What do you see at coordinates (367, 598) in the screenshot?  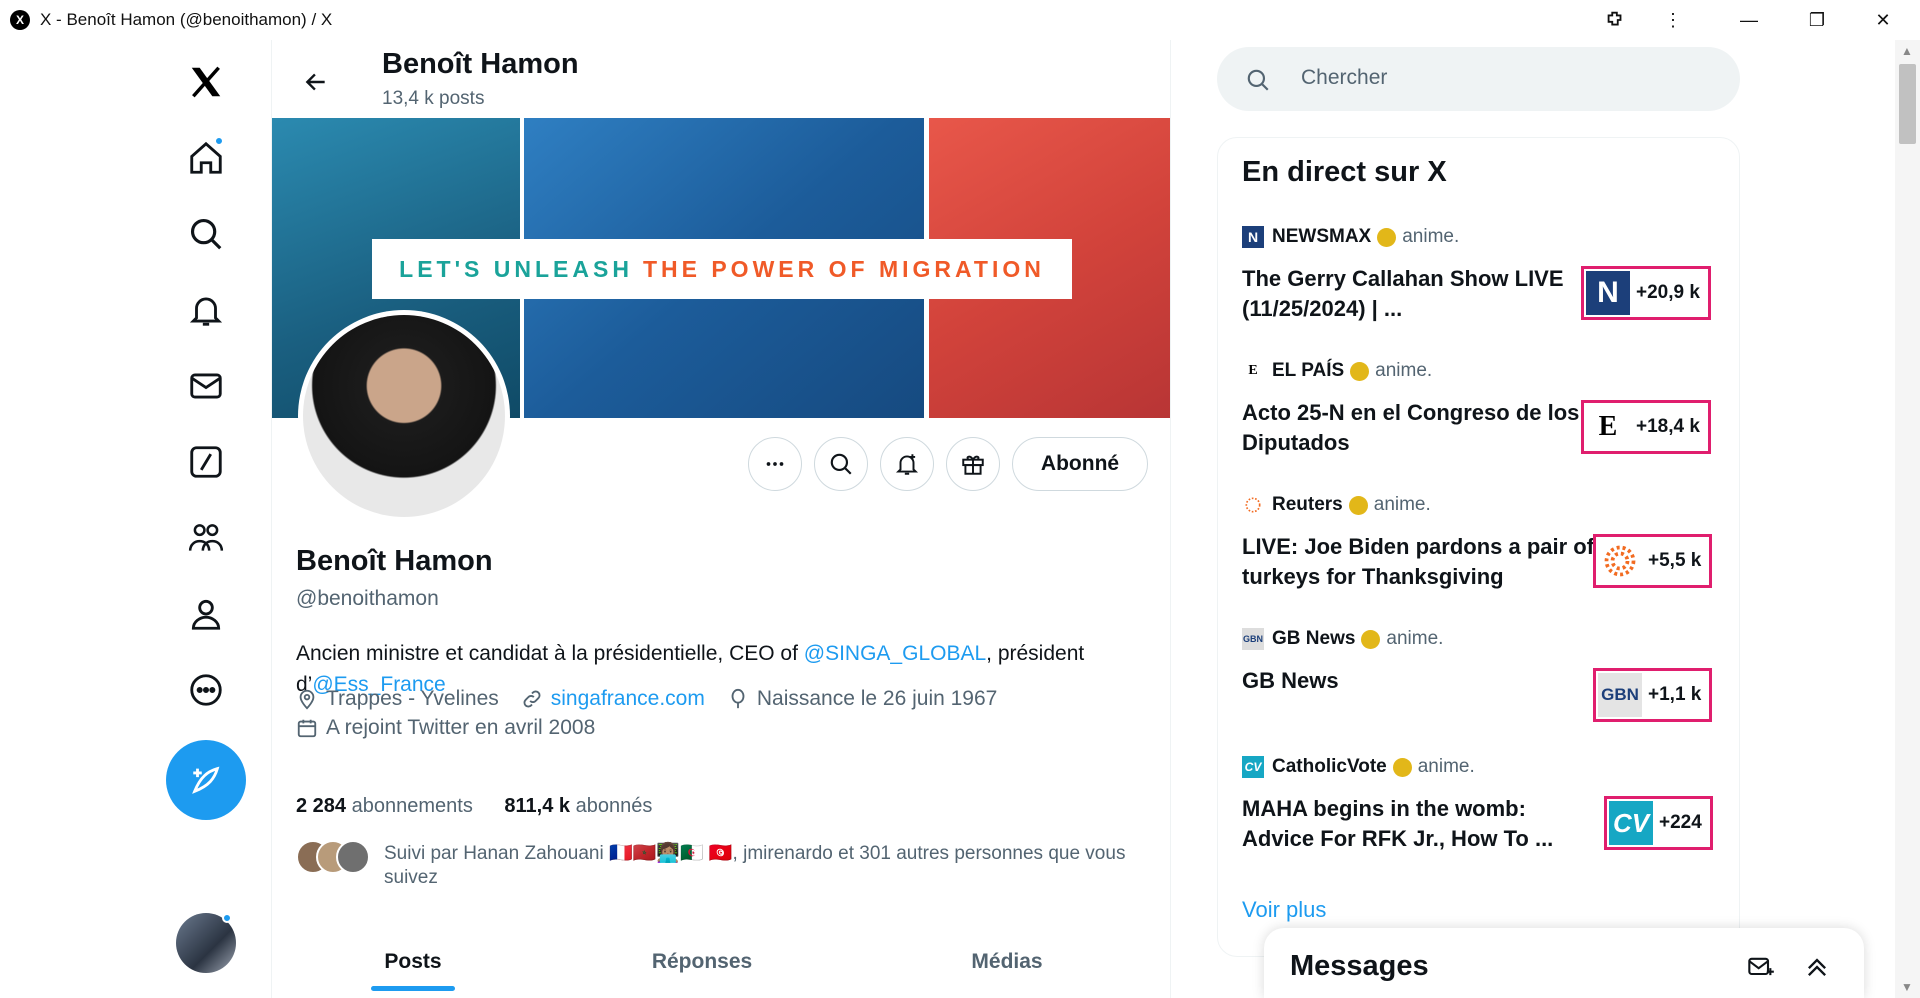 I see `profile-handle: @benoithamon` at bounding box center [367, 598].